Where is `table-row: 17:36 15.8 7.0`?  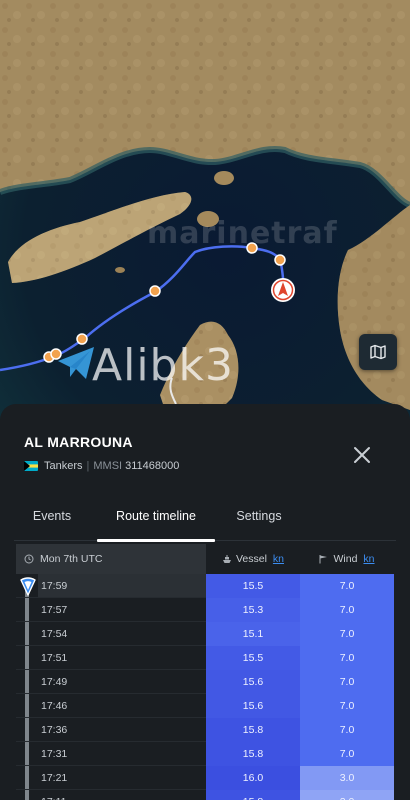
table-row: 17:36 15.8 7.0 is located at coordinates (205, 730).